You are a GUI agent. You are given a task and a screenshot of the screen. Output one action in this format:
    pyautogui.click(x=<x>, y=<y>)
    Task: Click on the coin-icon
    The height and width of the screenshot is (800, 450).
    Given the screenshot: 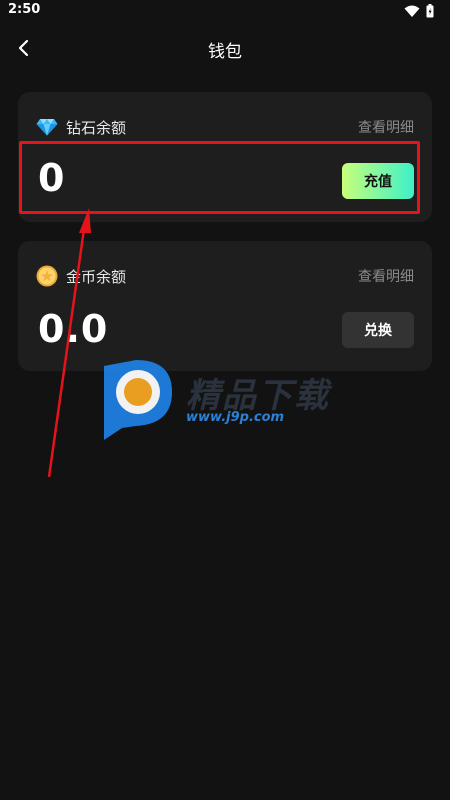 What is the action you would take?
    pyautogui.click(x=47, y=276)
    